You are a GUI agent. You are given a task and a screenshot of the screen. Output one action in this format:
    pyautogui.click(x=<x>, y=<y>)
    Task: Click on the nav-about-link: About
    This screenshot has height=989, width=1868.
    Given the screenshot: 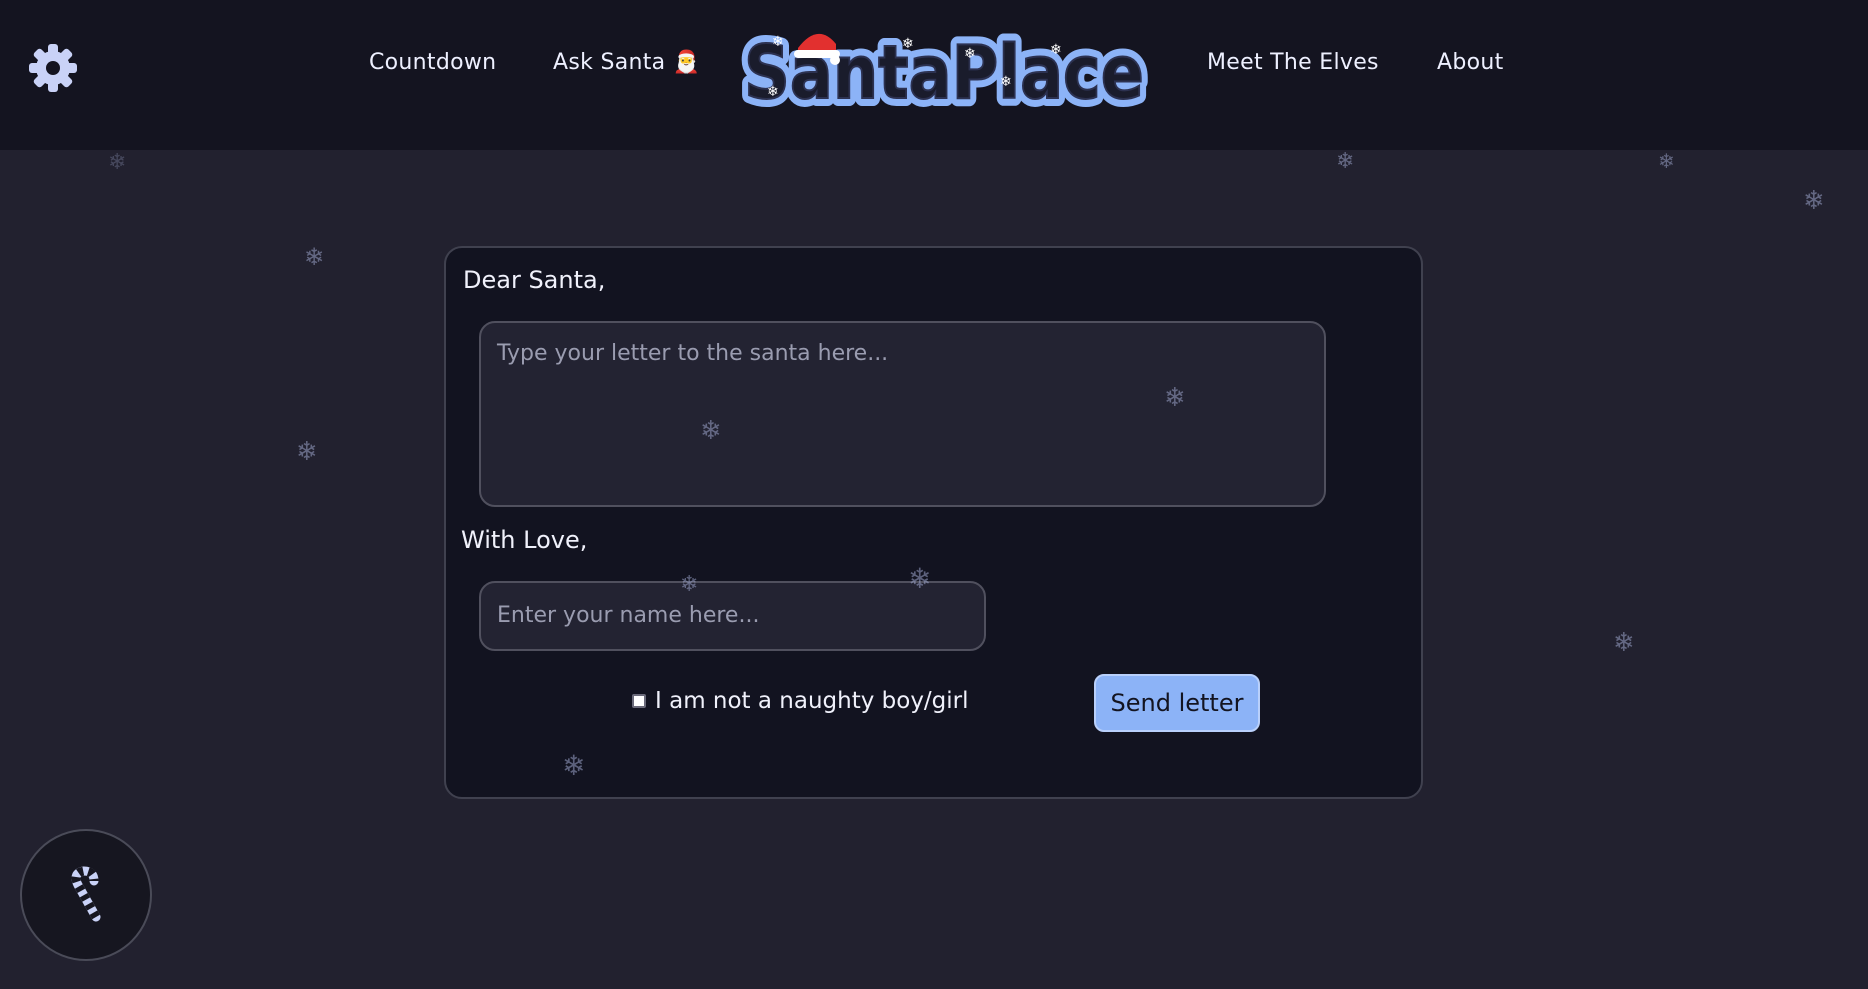 What is the action you would take?
    pyautogui.click(x=1470, y=62)
    